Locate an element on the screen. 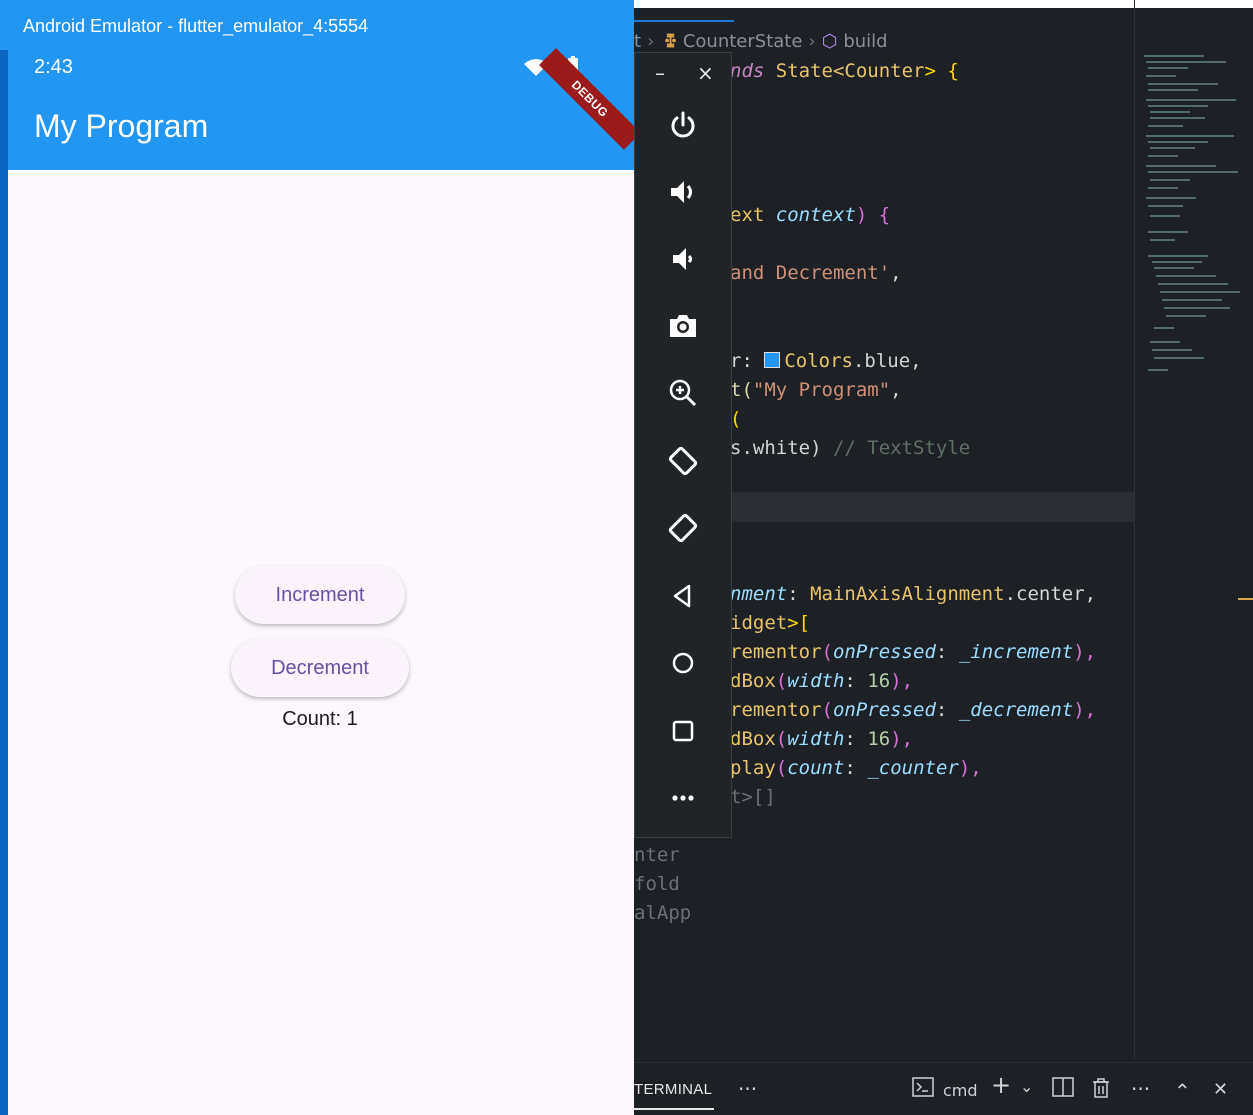 Image resolution: width=1253 pixels, height=1115 pixels. tab-terminal: TERMINAL is located at coordinates (673, 1089).